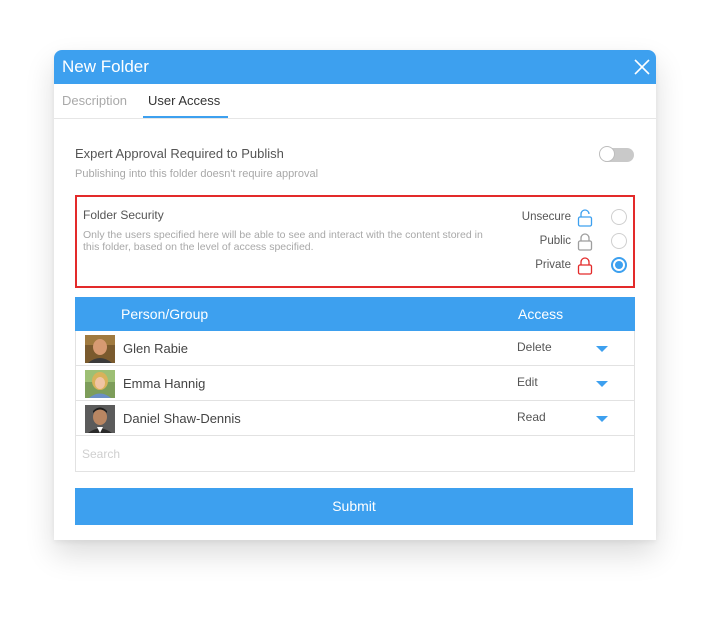 The height and width of the screenshot is (624, 710). What do you see at coordinates (527, 382) in the screenshot?
I see `access-value: Edit` at bounding box center [527, 382].